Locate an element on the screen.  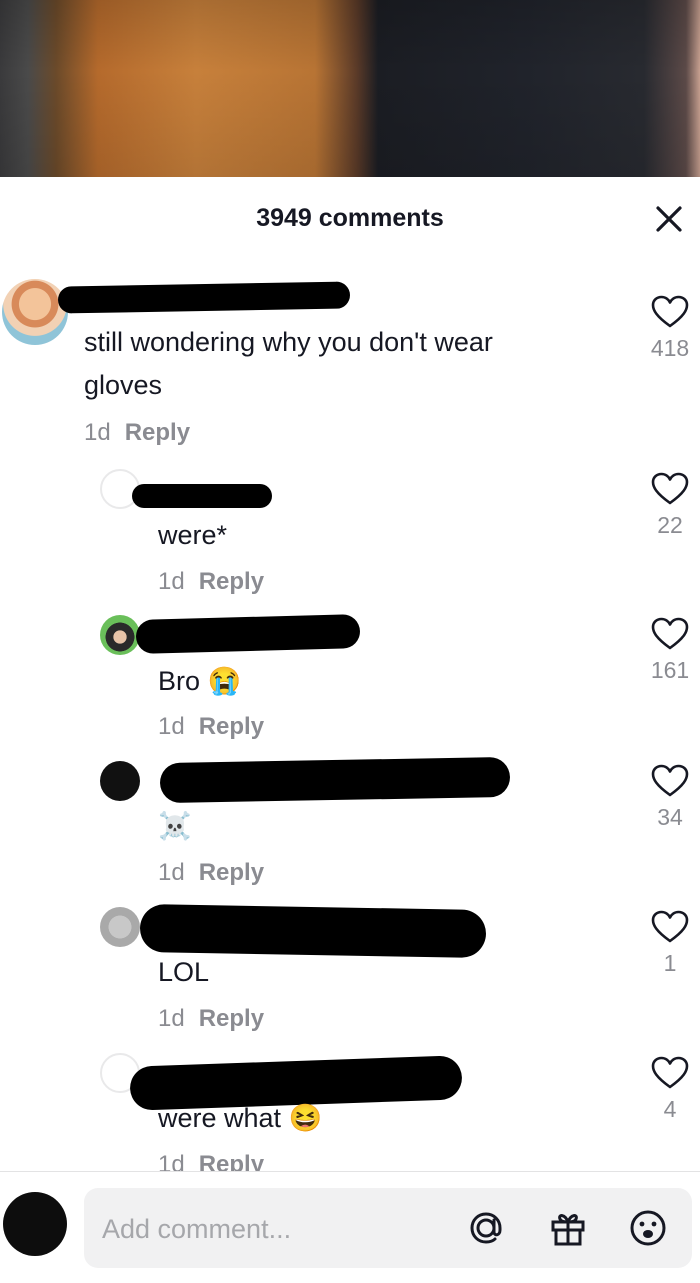
skull-emoji-icon: ☠️ is located at coordinates (175, 826).